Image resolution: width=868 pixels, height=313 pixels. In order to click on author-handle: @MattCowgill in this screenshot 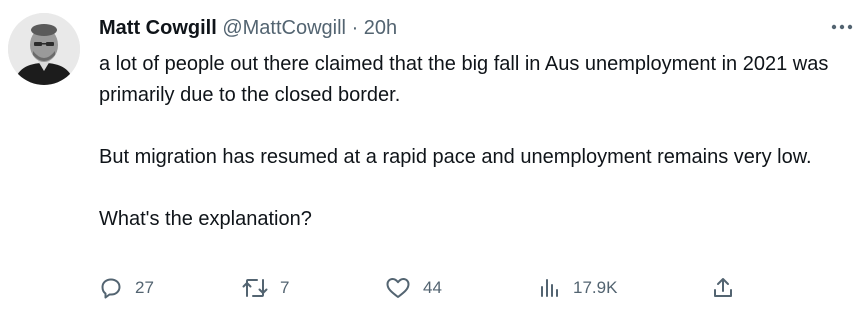, I will do `click(284, 28)`.